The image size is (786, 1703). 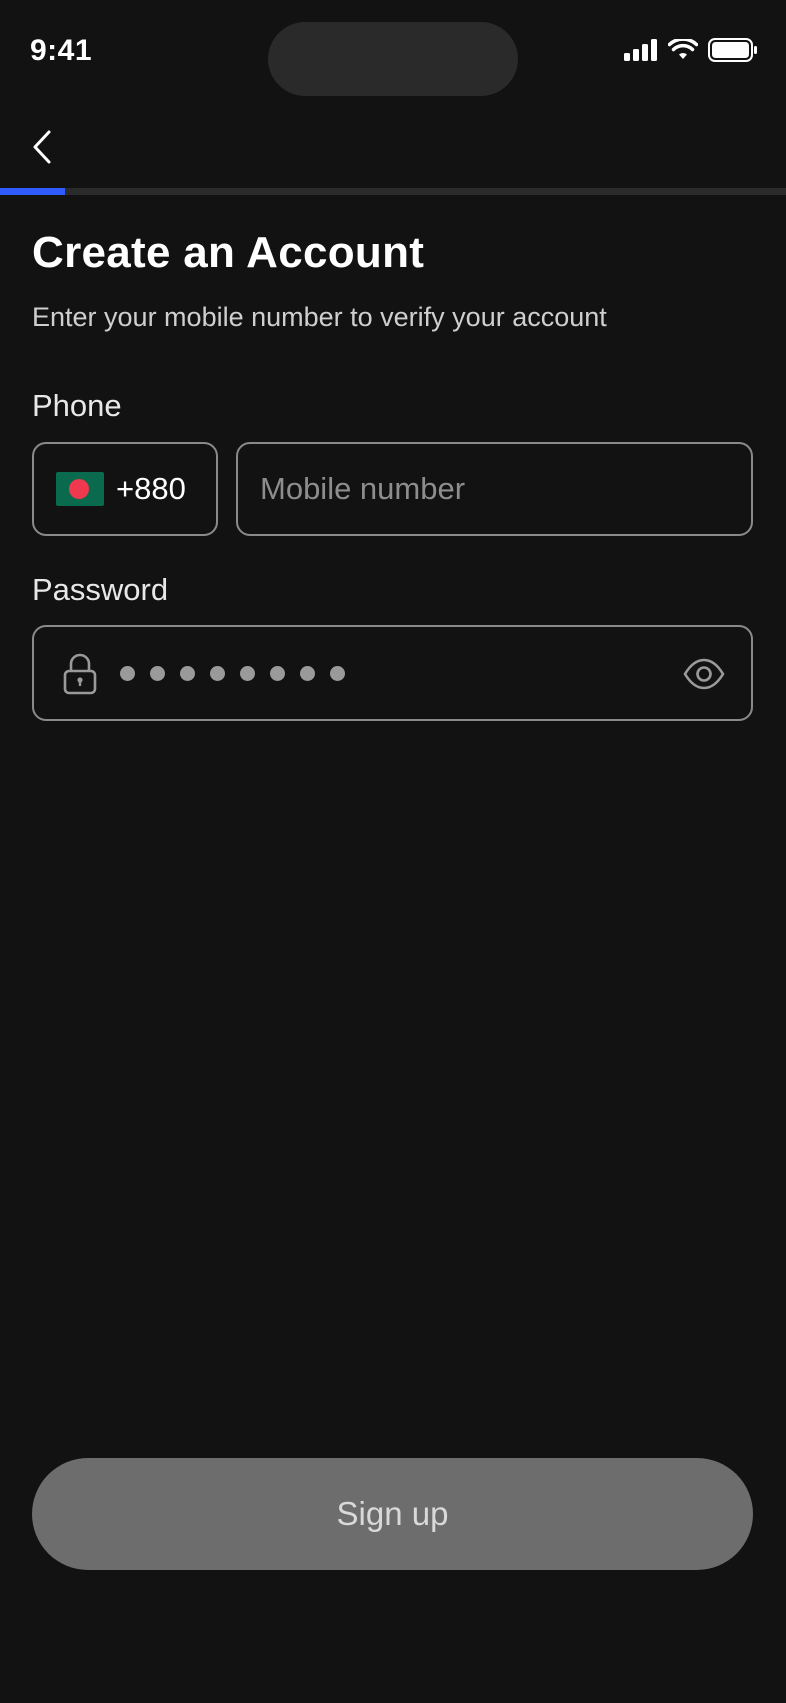 I want to click on lock-icon, so click(x=80, y=674).